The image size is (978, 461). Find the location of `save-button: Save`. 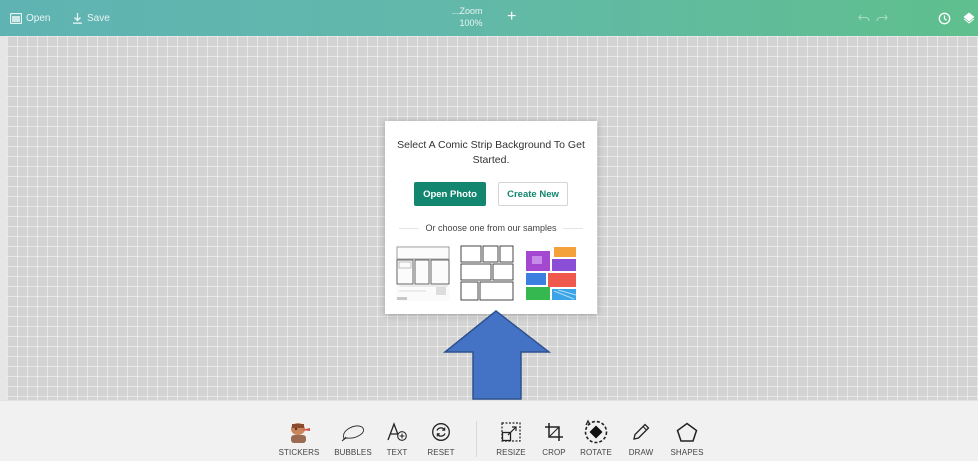

save-button: Save is located at coordinates (91, 18).